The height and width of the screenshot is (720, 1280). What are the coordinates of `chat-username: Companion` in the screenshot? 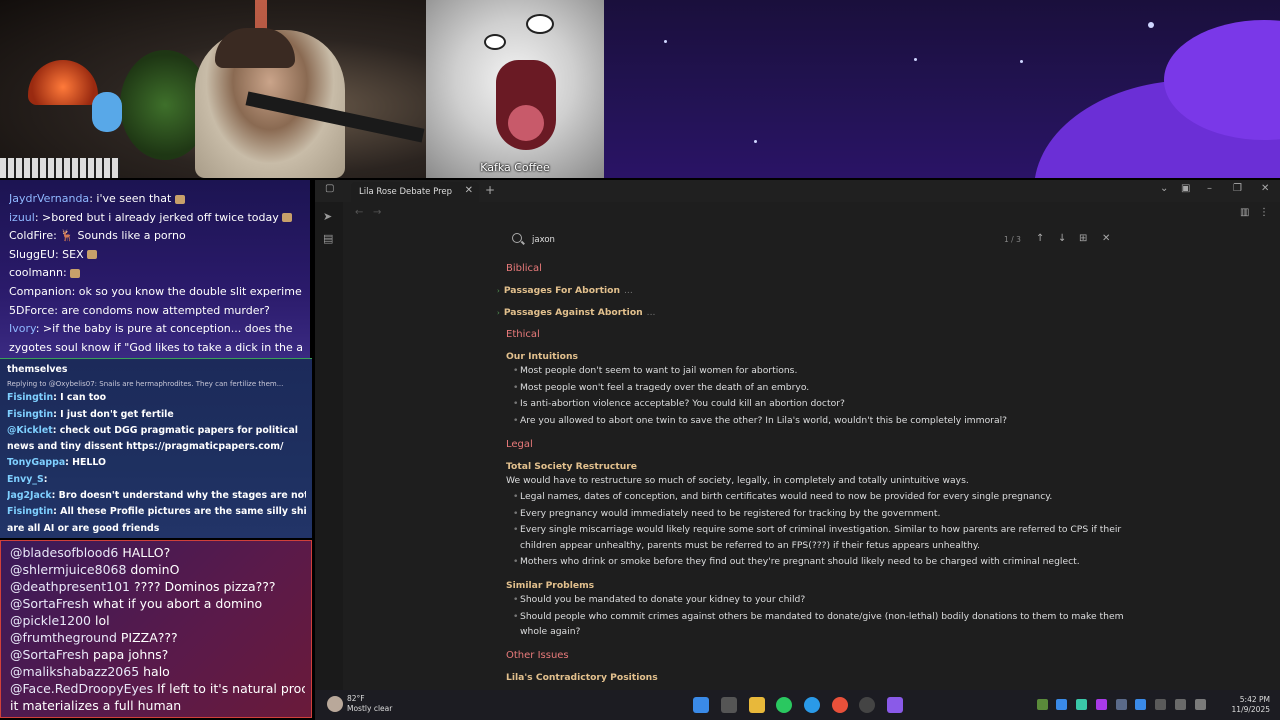 It's located at (40, 291).